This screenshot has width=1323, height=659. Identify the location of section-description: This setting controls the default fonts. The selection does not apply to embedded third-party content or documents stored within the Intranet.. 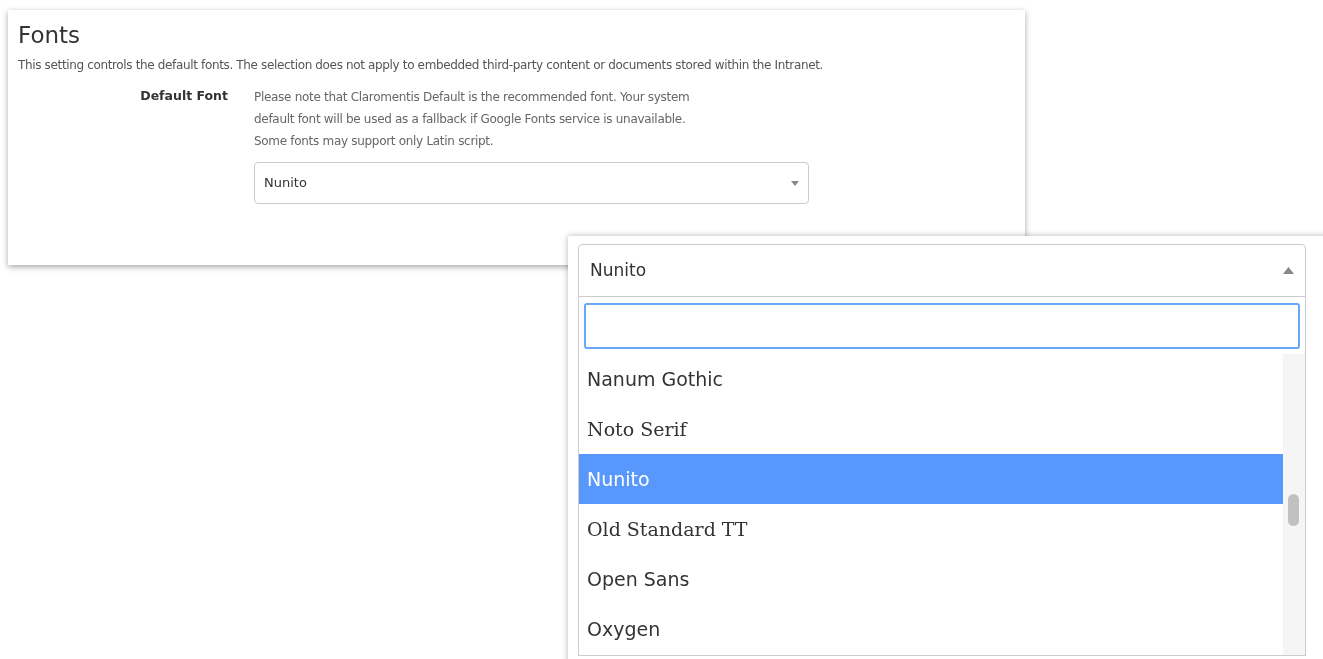
(421, 65).